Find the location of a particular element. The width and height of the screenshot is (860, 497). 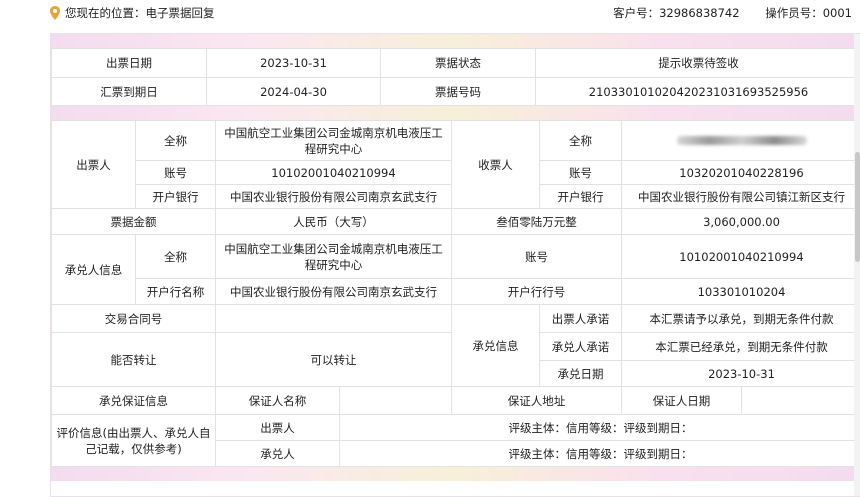

guarantor-date-label: 保证人日期 is located at coordinates (682, 401).